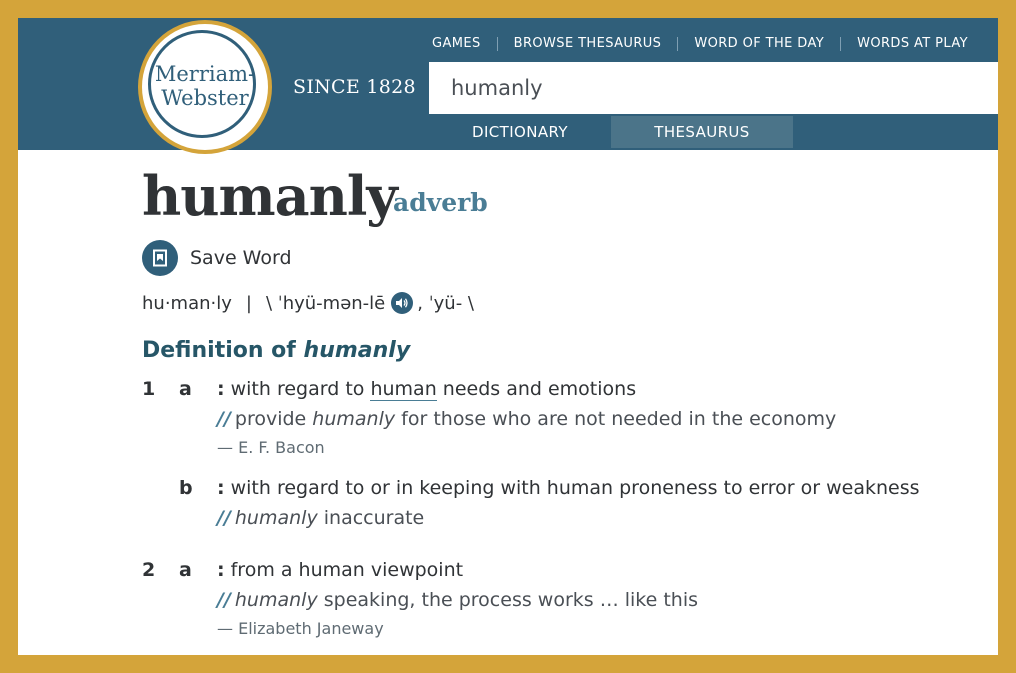 This screenshot has width=1016, height=673. Describe the element at coordinates (456, 43) in the screenshot. I see `nav-games: GAMES` at that location.